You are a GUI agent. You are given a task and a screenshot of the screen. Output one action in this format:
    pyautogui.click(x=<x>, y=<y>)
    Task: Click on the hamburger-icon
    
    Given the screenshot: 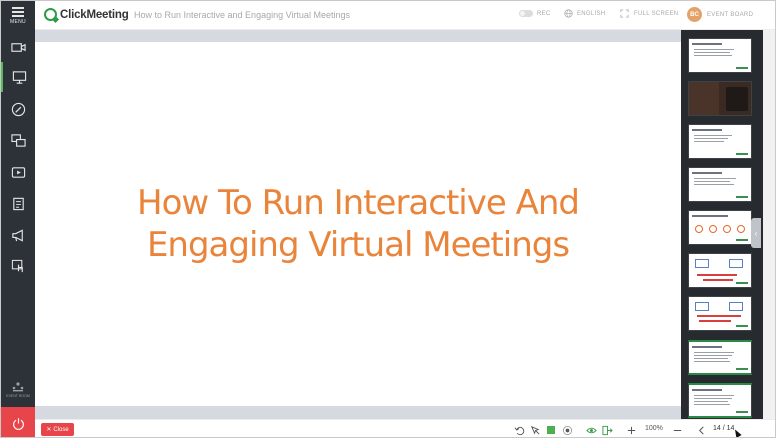 What is the action you would take?
    pyautogui.click(x=18, y=12)
    